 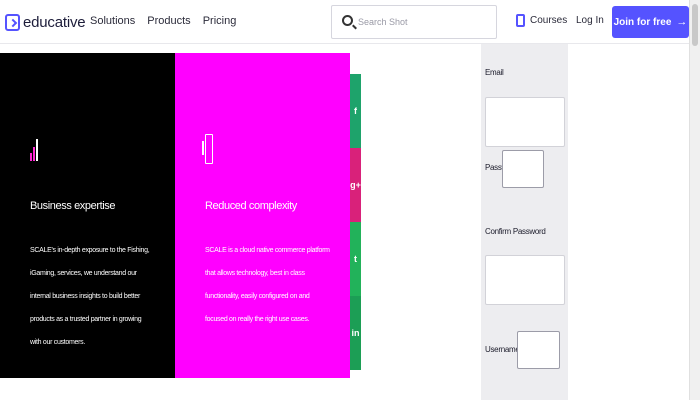 I want to click on linkedin-icon: in, so click(x=355, y=333).